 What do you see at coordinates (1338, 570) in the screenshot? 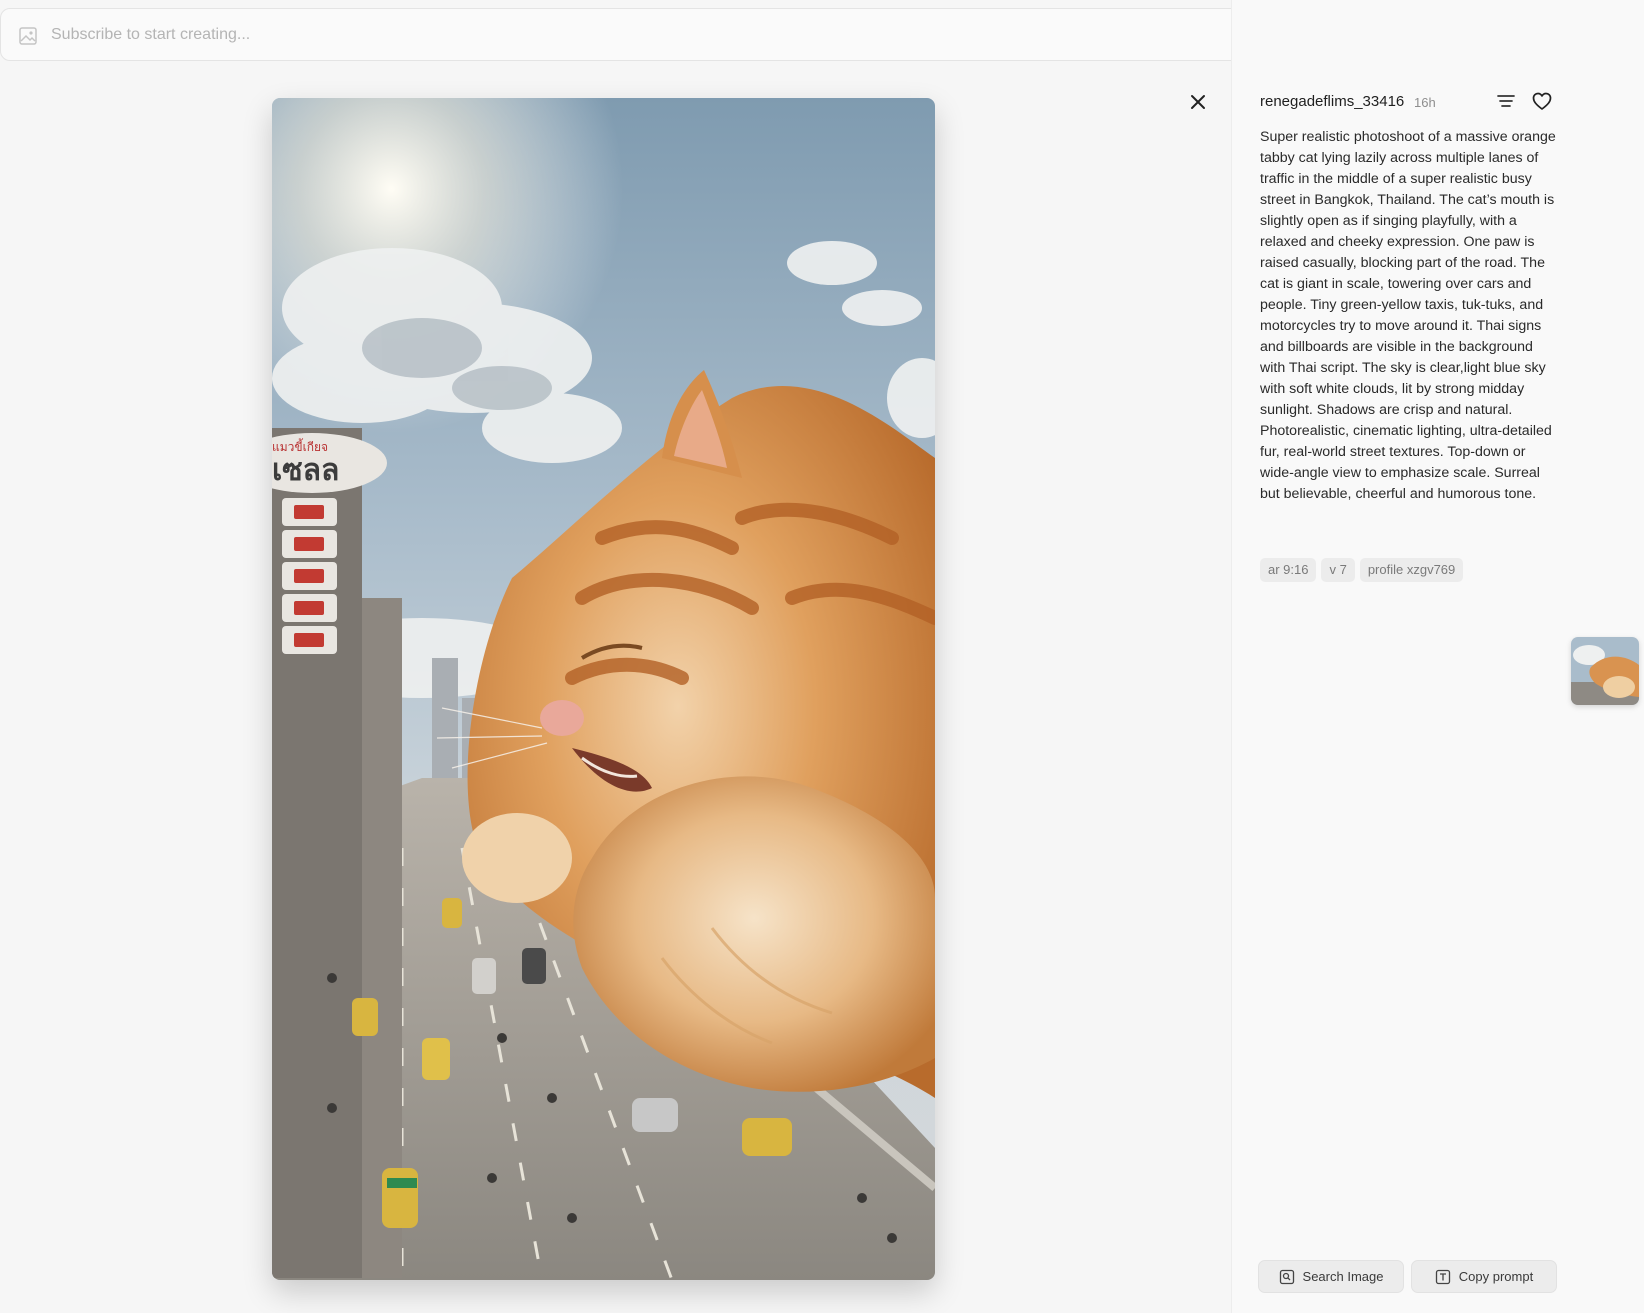
I see `tag-version: v 7` at bounding box center [1338, 570].